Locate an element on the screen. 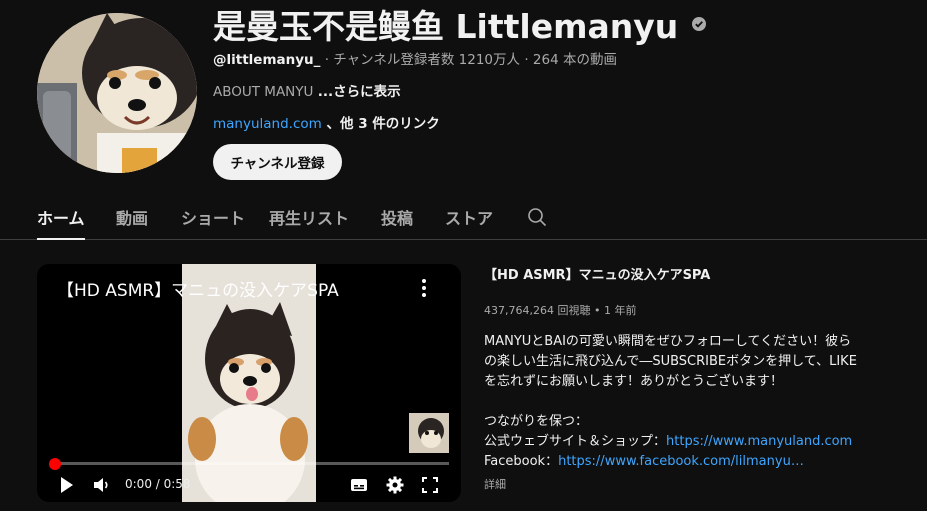 The width and height of the screenshot is (927, 511). progress-scrubber is located at coordinates (55, 464).